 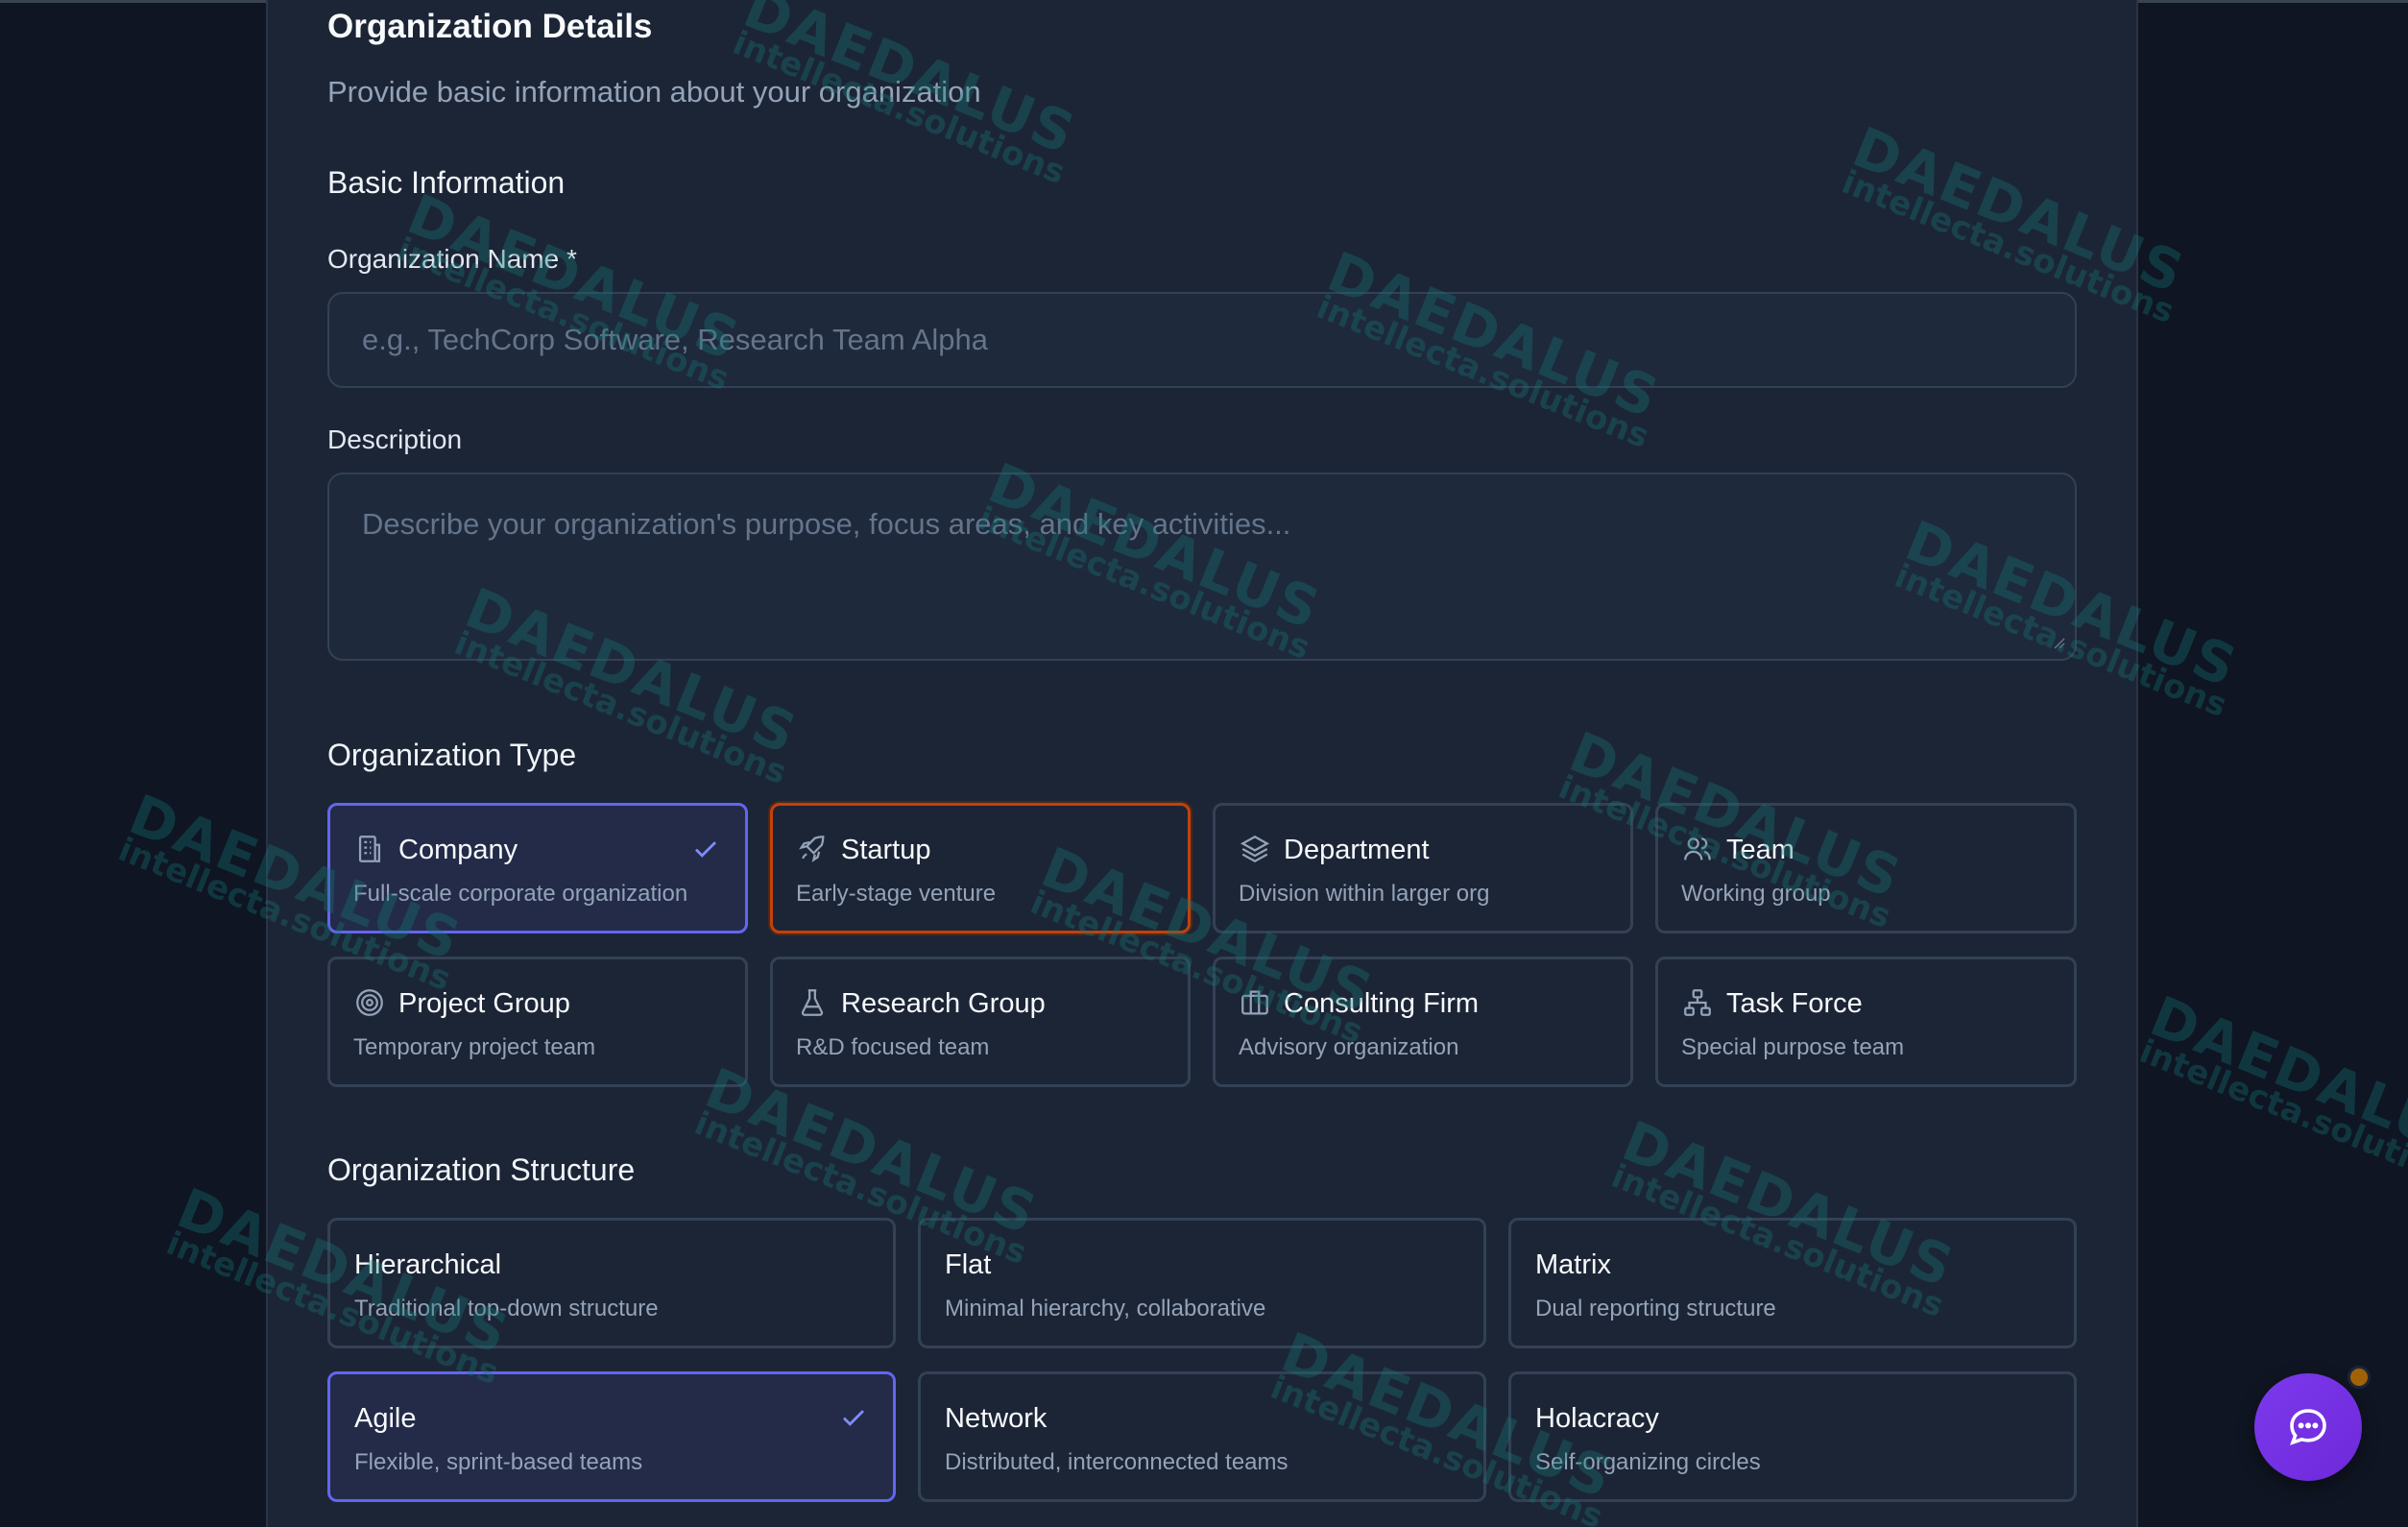 I want to click on structure-hierarchical-title: Hierarchical, so click(x=428, y=1264).